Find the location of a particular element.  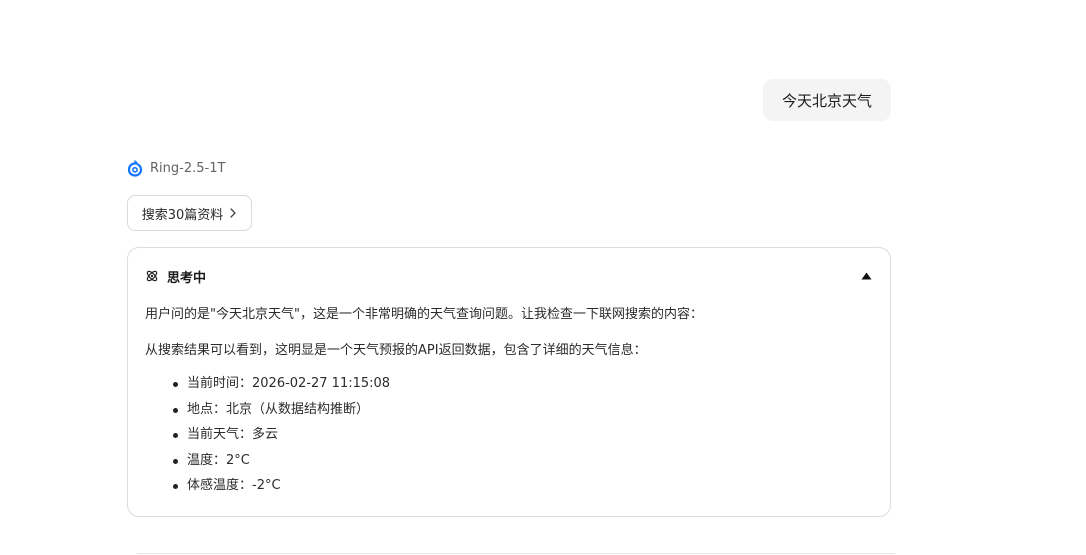

list-item: 地点：北京（从数据结构推断） is located at coordinates (267, 412).